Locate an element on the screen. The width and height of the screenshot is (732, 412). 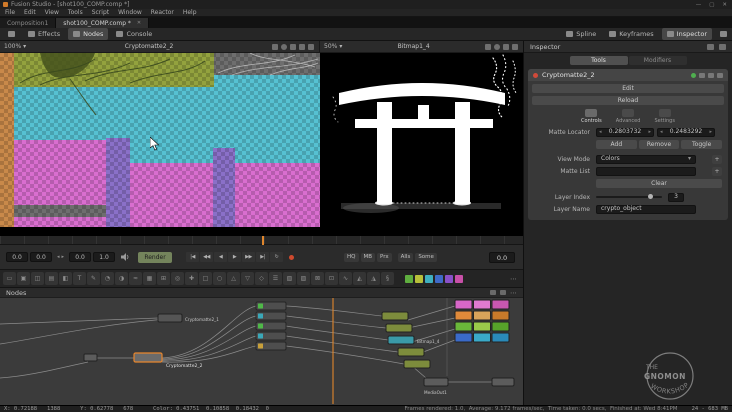
tool-icon: ▨ is located at coordinates (303, 278).